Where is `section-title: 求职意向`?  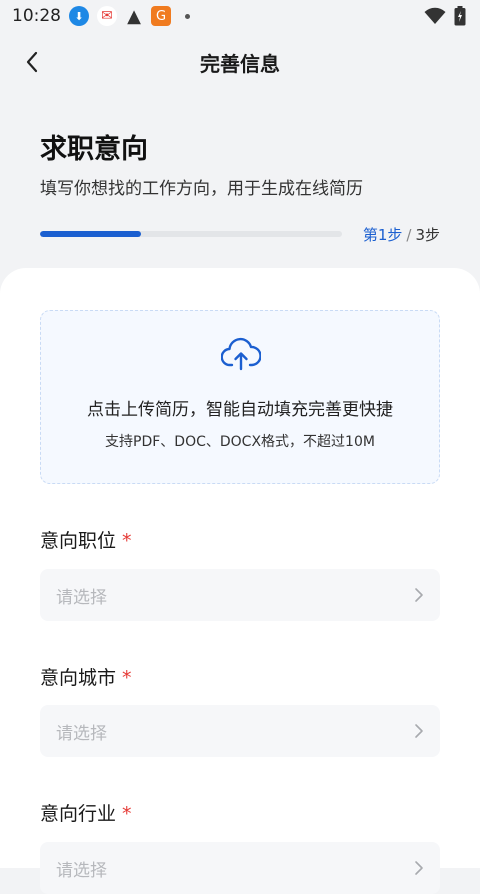 section-title: 求职意向 is located at coordinates (94, 149).